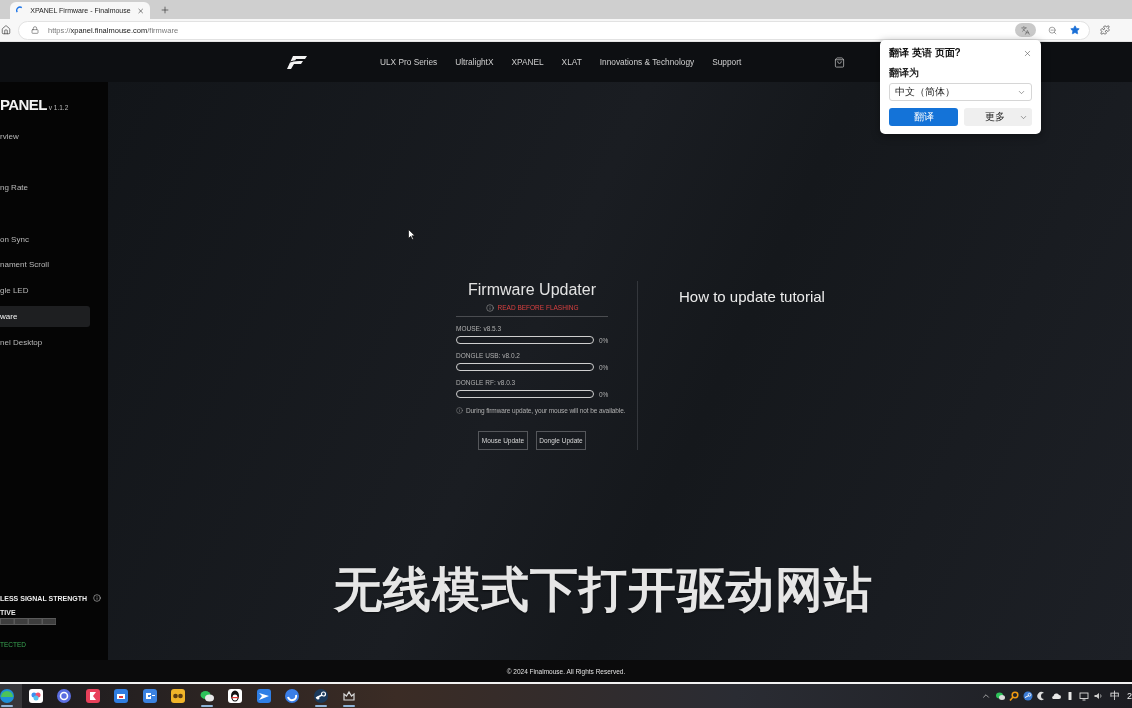  What do you see at coordinates (178, 696) in the screenshot?
I see `goggles-face-icon` at bounding box center [178, 696].